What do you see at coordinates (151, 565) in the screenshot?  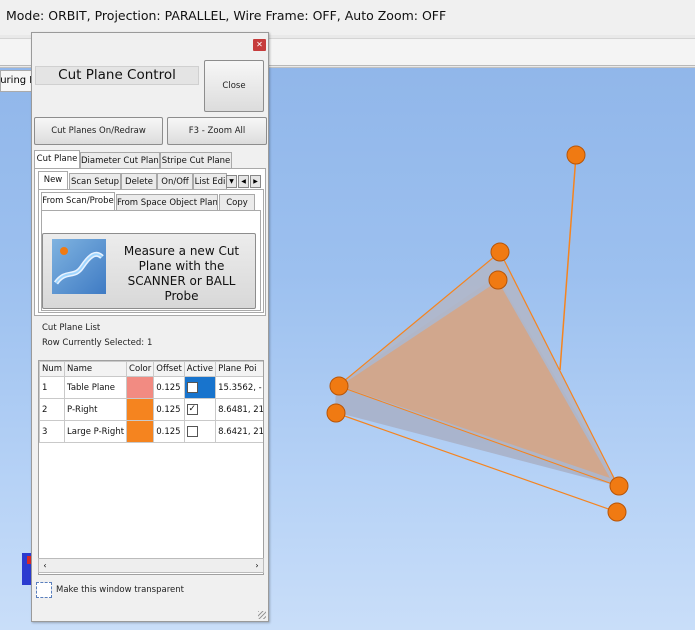 I see `table-horizontal-scrollbar: ‹ ›` at bounding box center [151, 565].